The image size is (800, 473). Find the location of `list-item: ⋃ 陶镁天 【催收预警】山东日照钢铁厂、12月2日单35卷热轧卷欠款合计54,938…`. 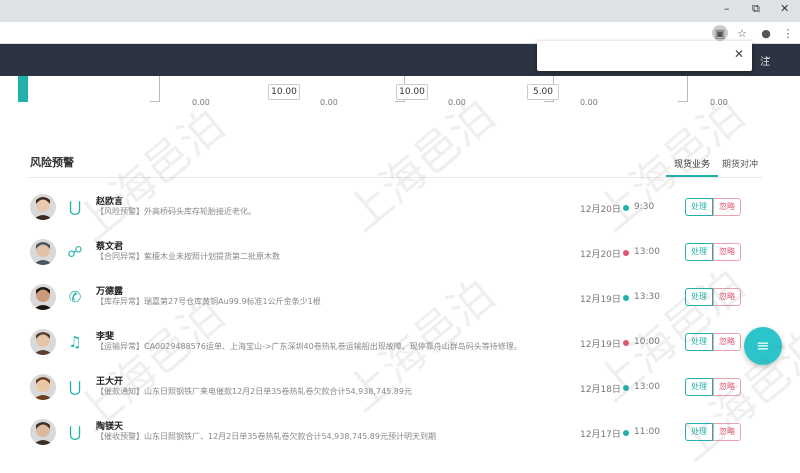

list-item: ⋃ 陶镁天 【催收预警】山东日照钢铁厂、12月2日单35卷热轧卷欠款合计54,938… is located at coordinates (395, 435).